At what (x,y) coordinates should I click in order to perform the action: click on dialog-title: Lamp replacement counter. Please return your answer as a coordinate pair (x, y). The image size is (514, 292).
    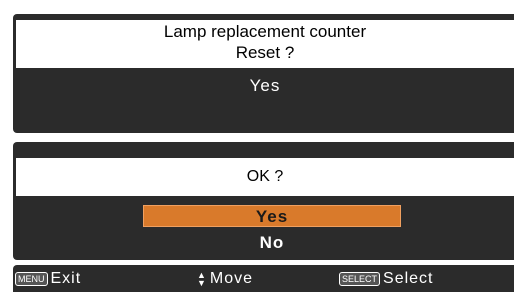
    Looking at the image, I should click on (265, 31).